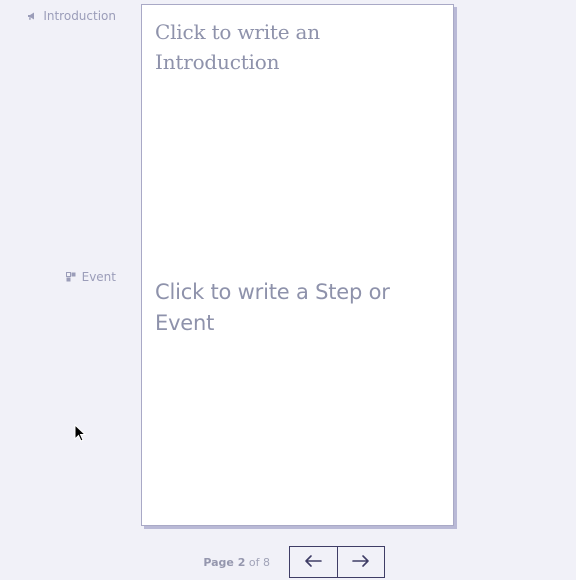 This screenshot has height=580, width=576. Describe the element at coordinates (288, 562) in the screenshot. I see `pagination: Page 2 of 8` at that location.